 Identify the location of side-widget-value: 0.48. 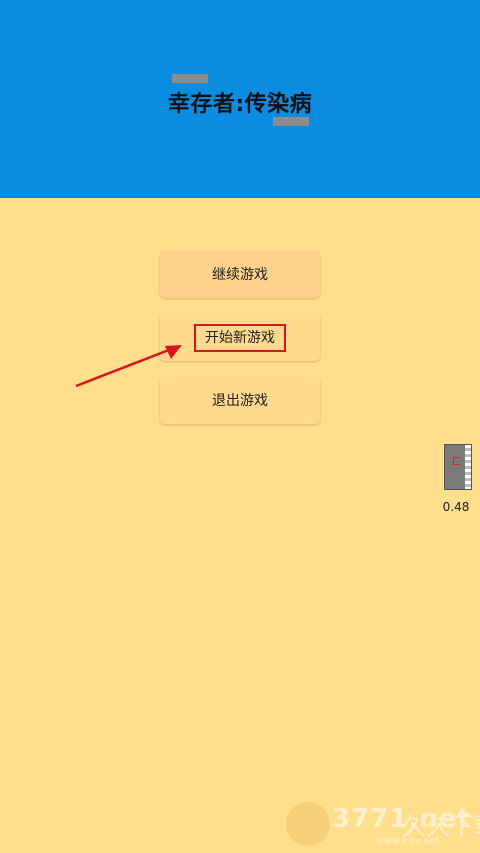
(456, 507).